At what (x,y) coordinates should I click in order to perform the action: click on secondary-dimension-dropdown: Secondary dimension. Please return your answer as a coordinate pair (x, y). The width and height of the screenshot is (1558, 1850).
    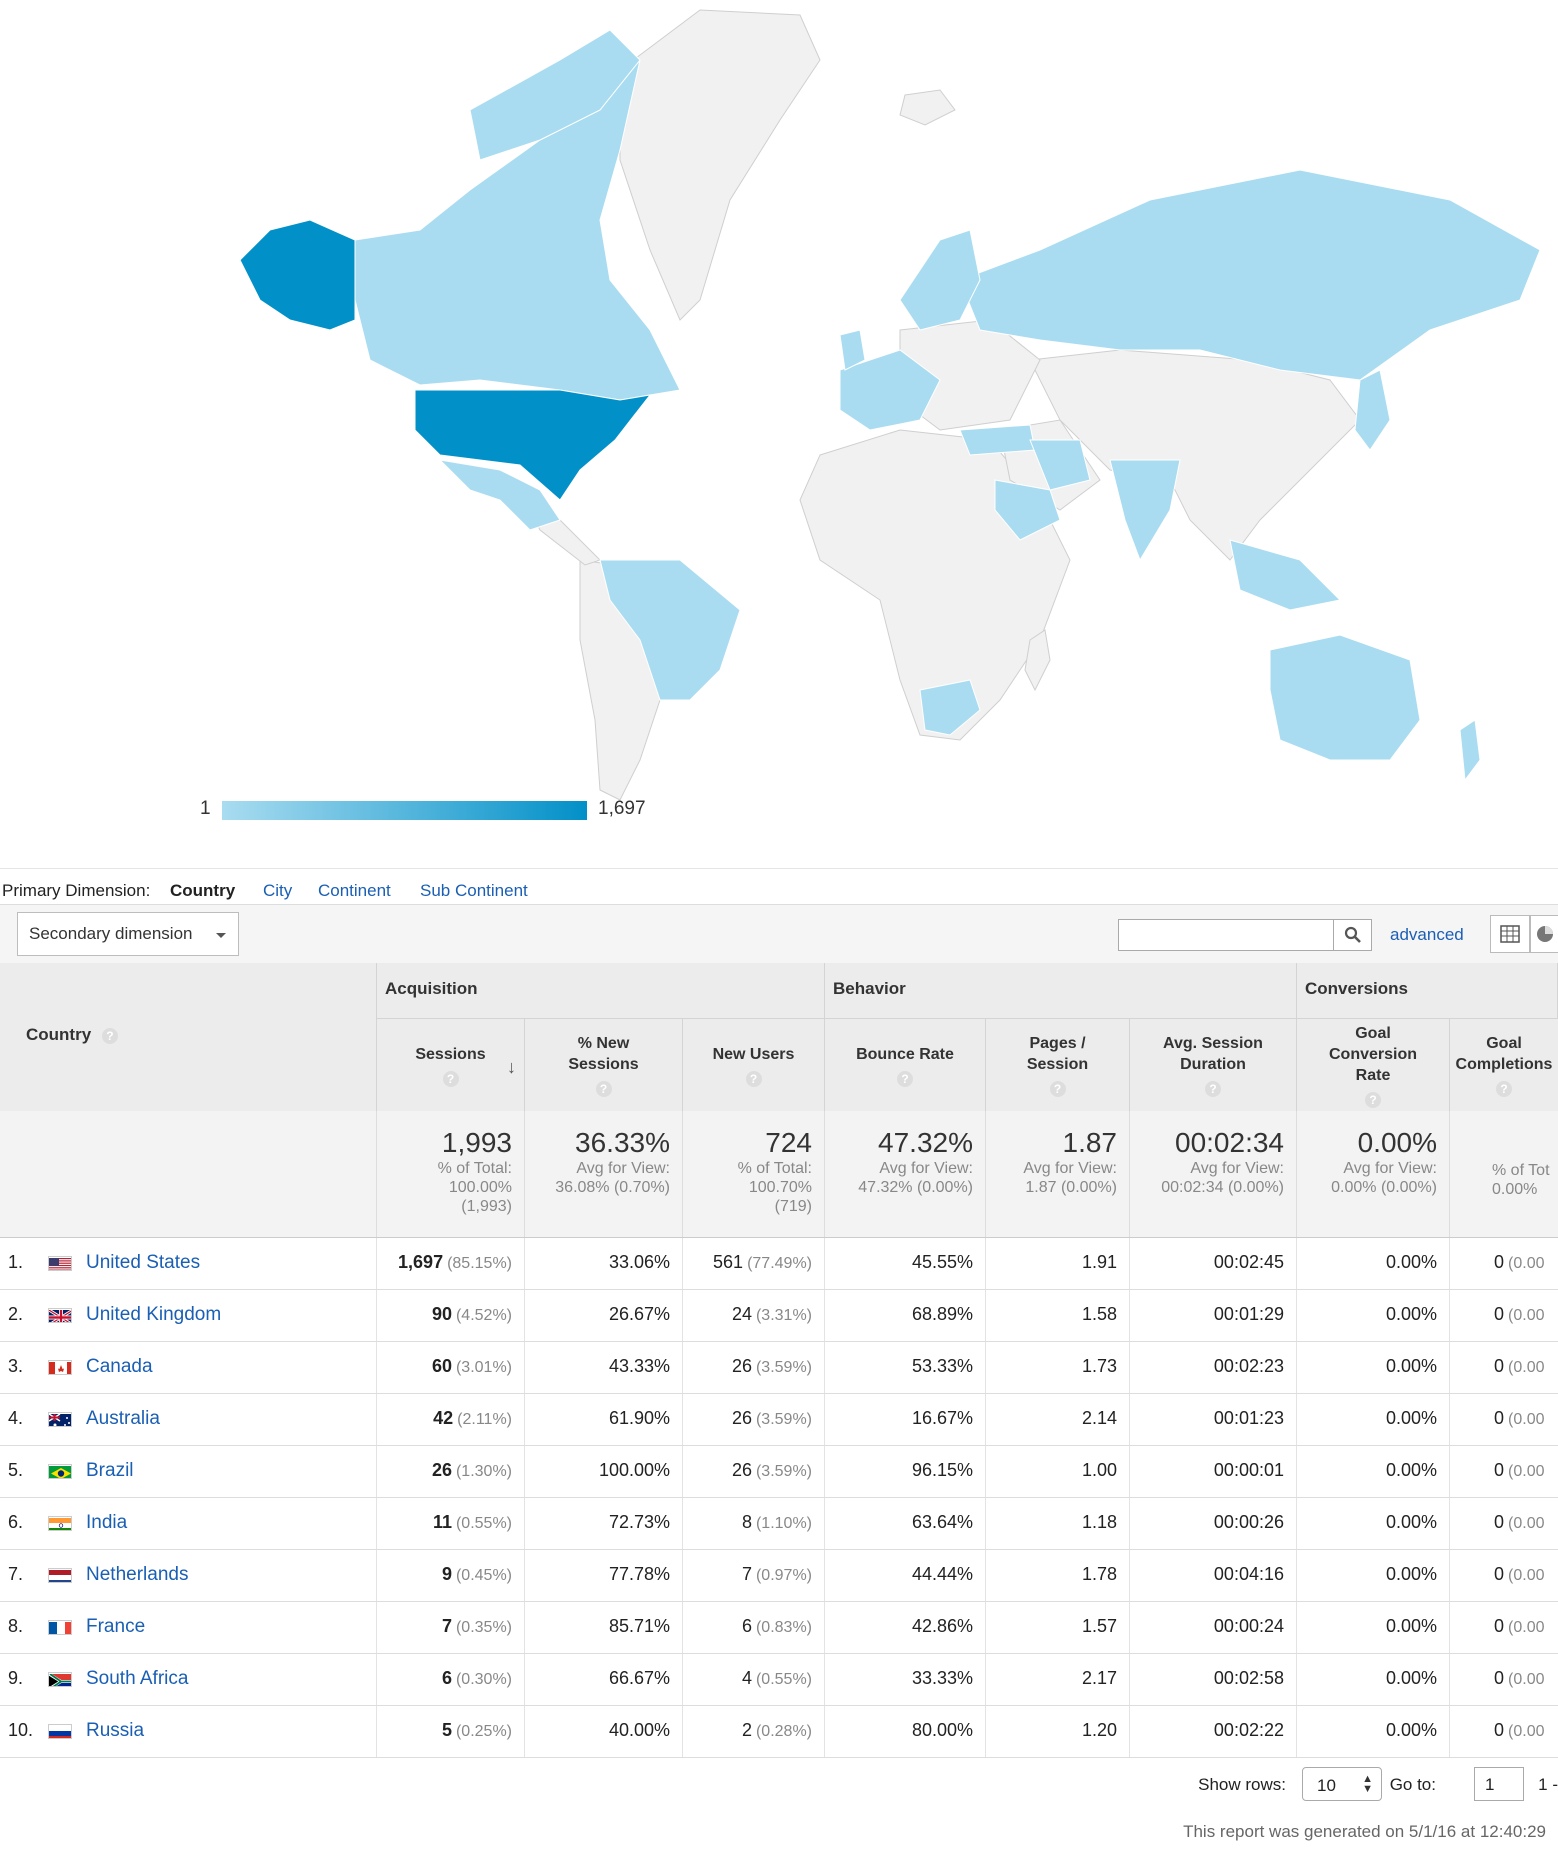
    Looking at the image, I should click on (128, 934).